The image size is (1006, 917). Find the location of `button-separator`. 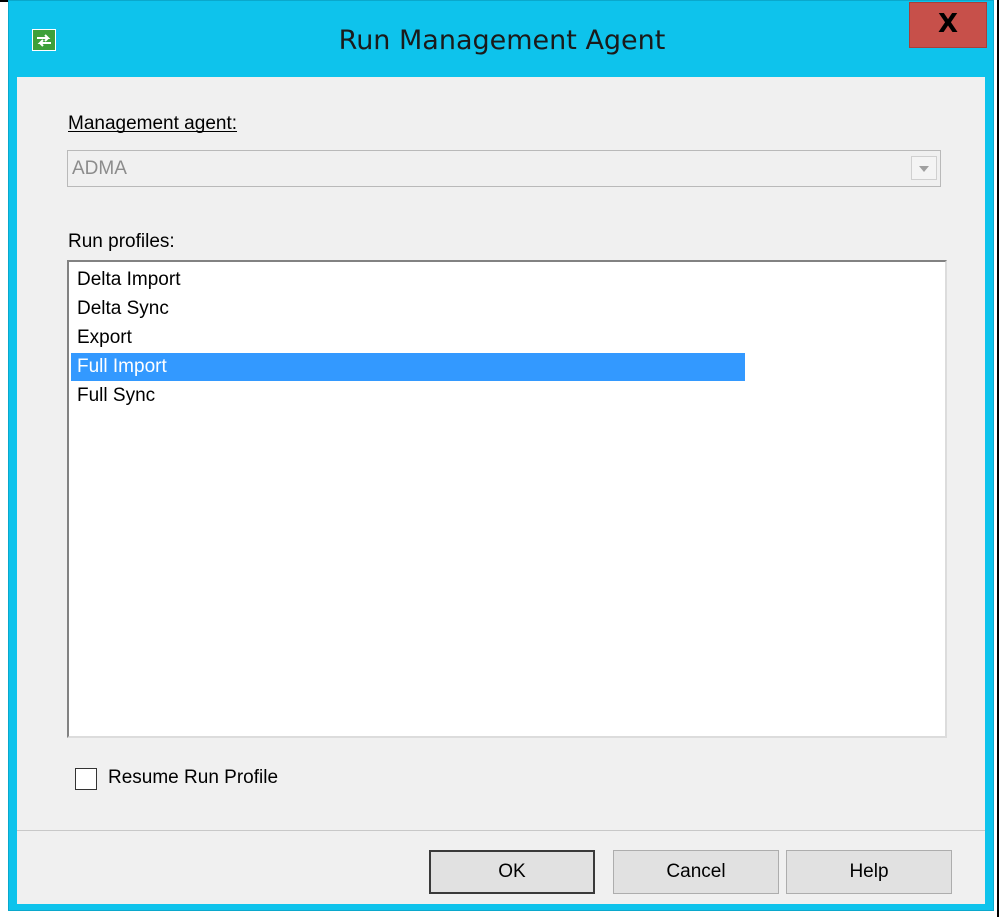

button-separator is located at coordinates (501, 830).